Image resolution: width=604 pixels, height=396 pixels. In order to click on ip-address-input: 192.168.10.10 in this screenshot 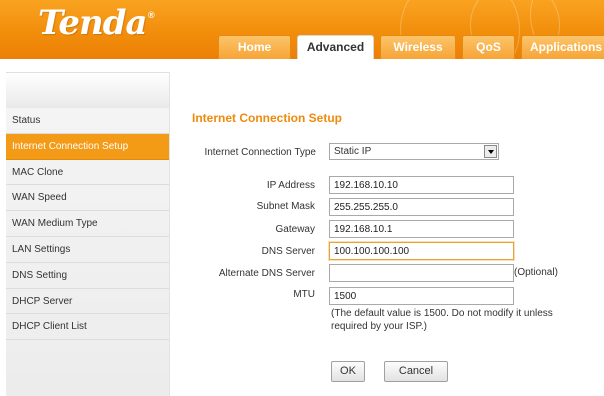, I will do `click(421, 185)`.